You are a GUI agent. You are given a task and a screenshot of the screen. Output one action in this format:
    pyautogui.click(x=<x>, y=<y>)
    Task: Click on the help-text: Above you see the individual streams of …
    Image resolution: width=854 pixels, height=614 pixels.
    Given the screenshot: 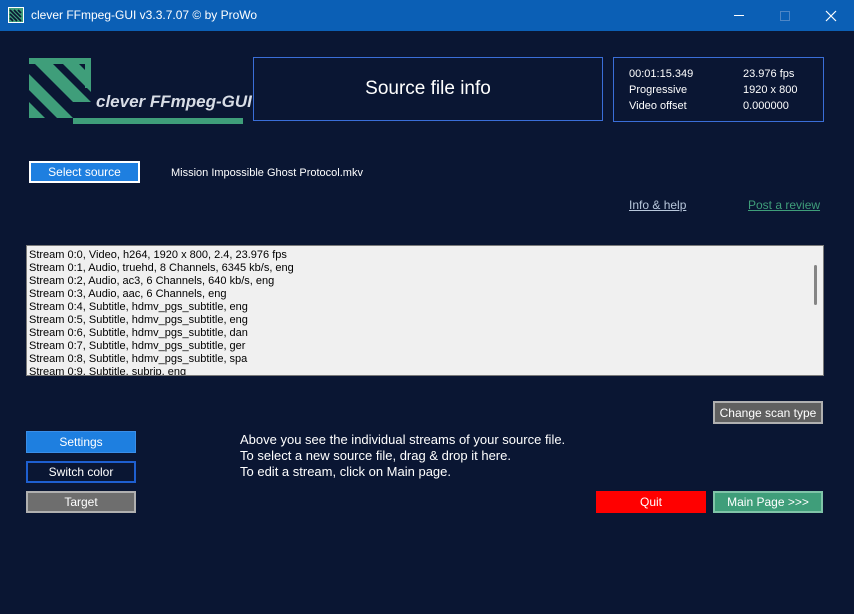 What is the action you would take?
    pyautogui.click(x=402, y=456)
    